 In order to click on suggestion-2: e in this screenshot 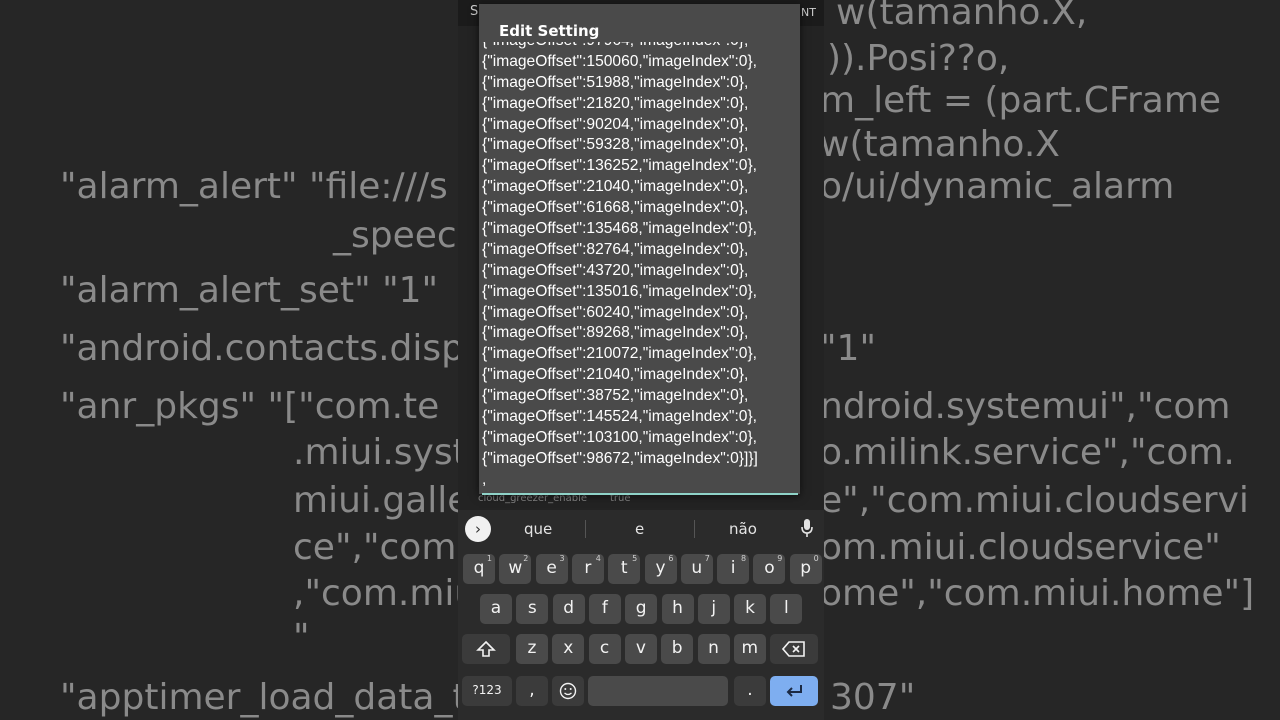, I will do `click(639, 529)`.